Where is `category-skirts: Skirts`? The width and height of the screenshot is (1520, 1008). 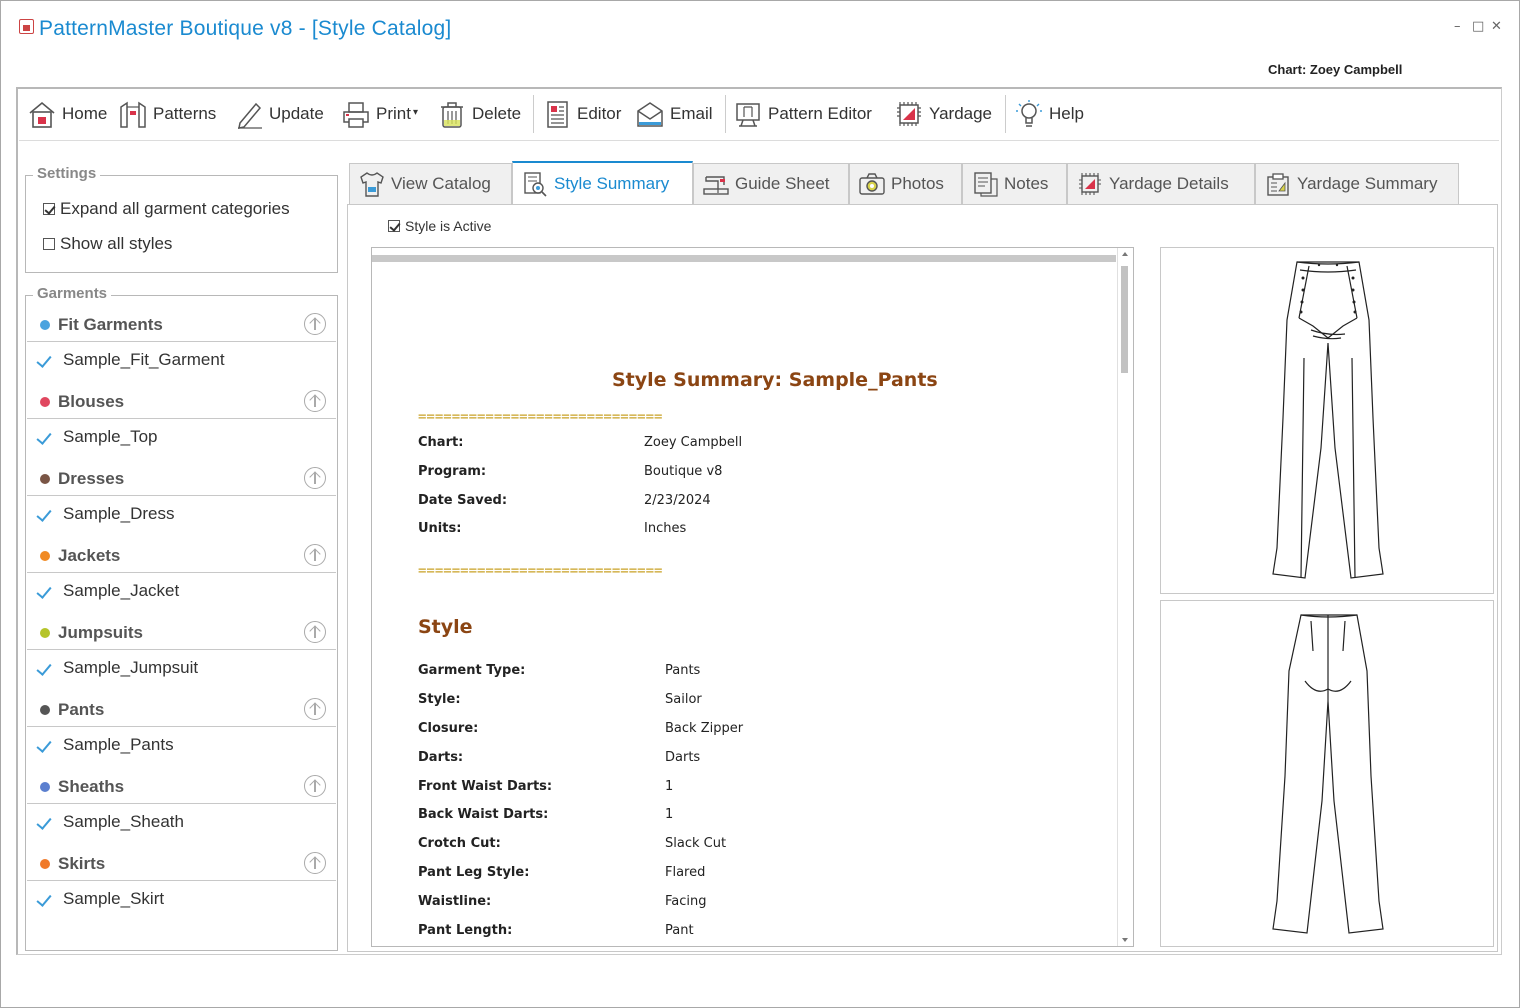 category-skirts: Skirts is located at coordinates (181, 863).